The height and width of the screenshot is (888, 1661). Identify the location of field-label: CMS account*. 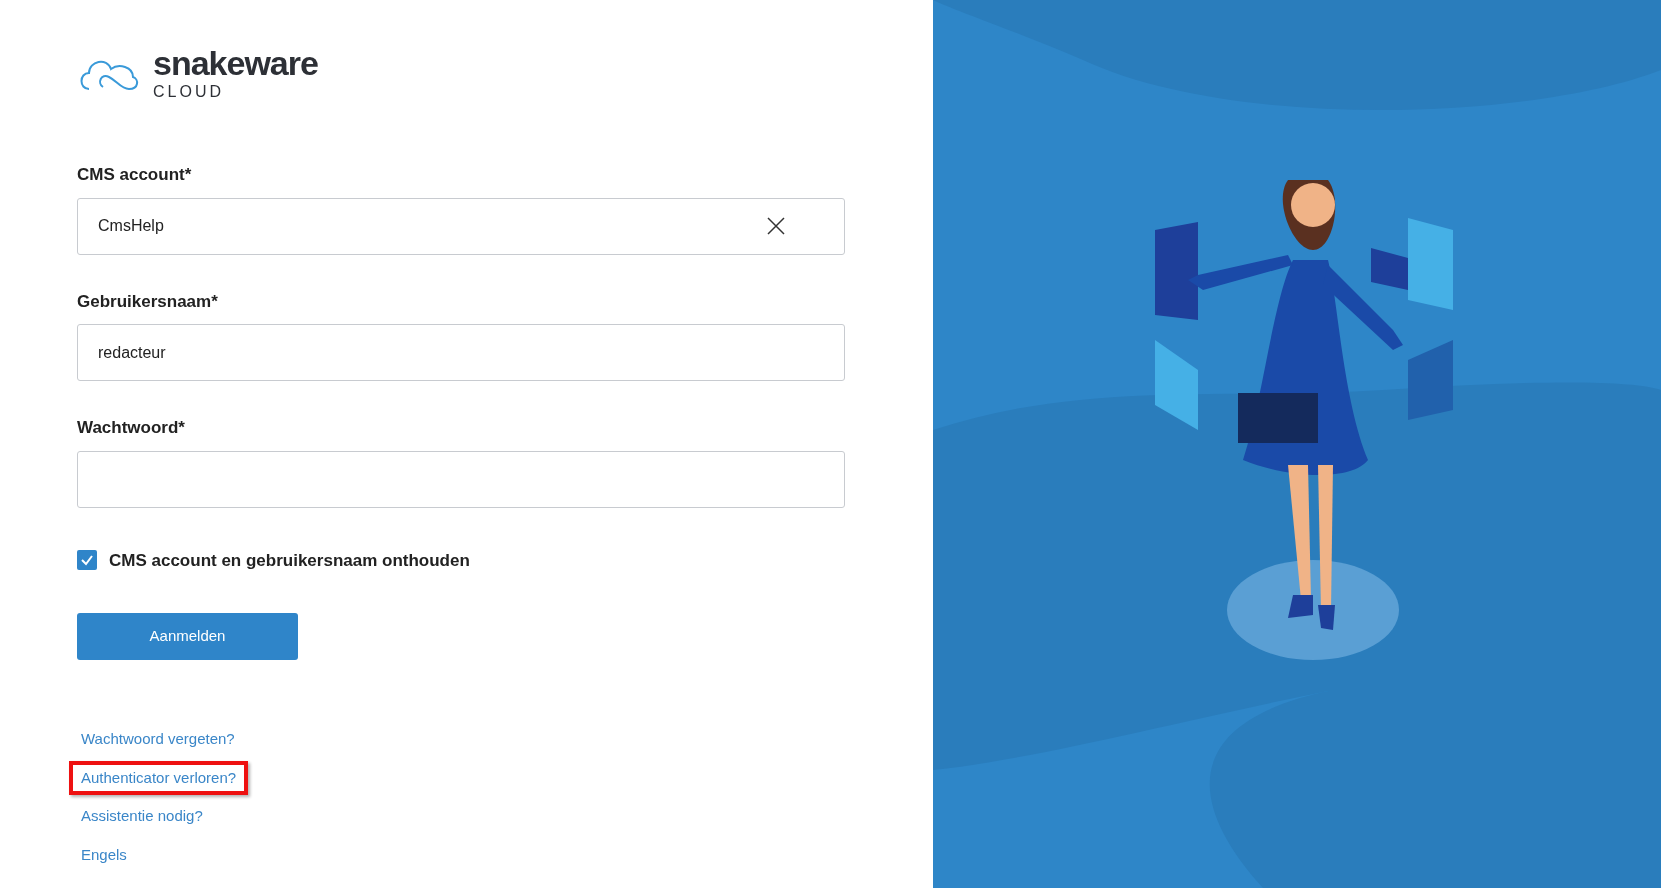
(135, 175).